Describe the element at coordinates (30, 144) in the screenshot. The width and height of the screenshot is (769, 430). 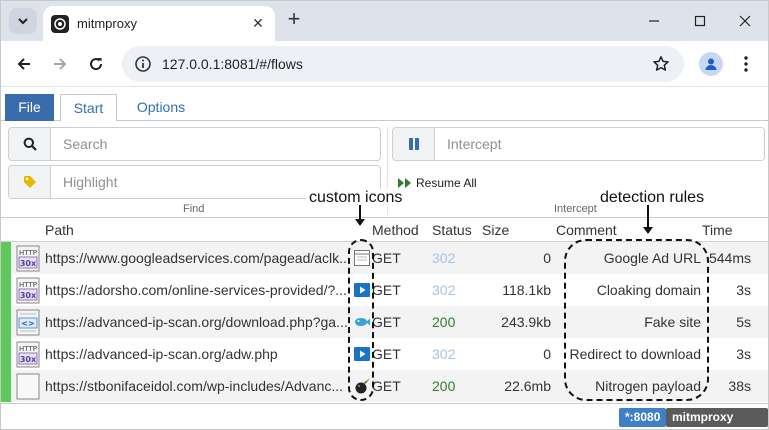
I see `search-icon` at that location.